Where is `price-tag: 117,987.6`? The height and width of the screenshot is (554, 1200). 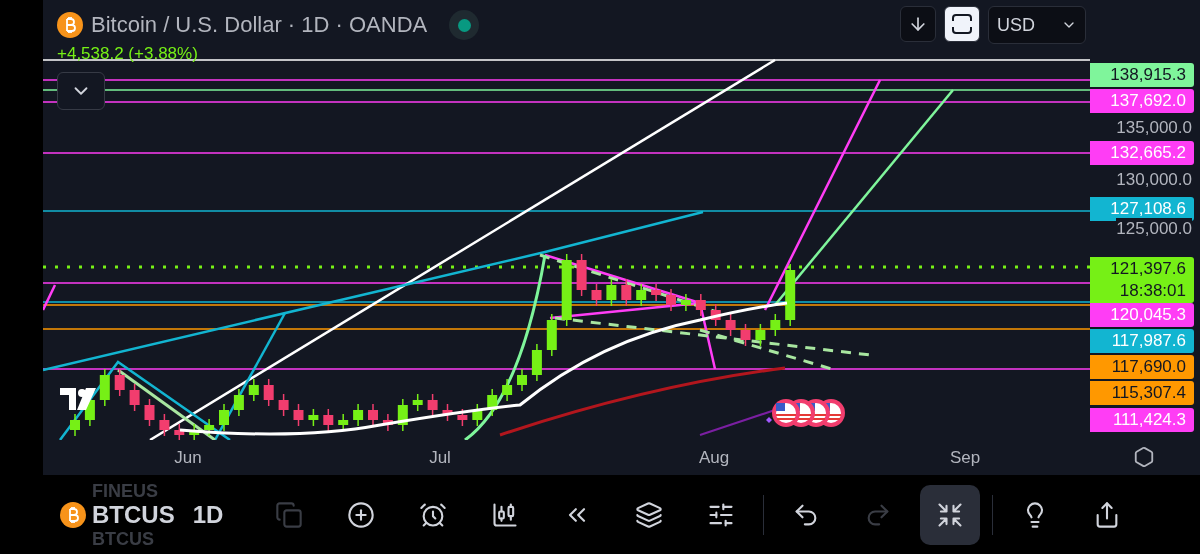 price-tag: 117,987.6 is located at coordinates (1142, 341).